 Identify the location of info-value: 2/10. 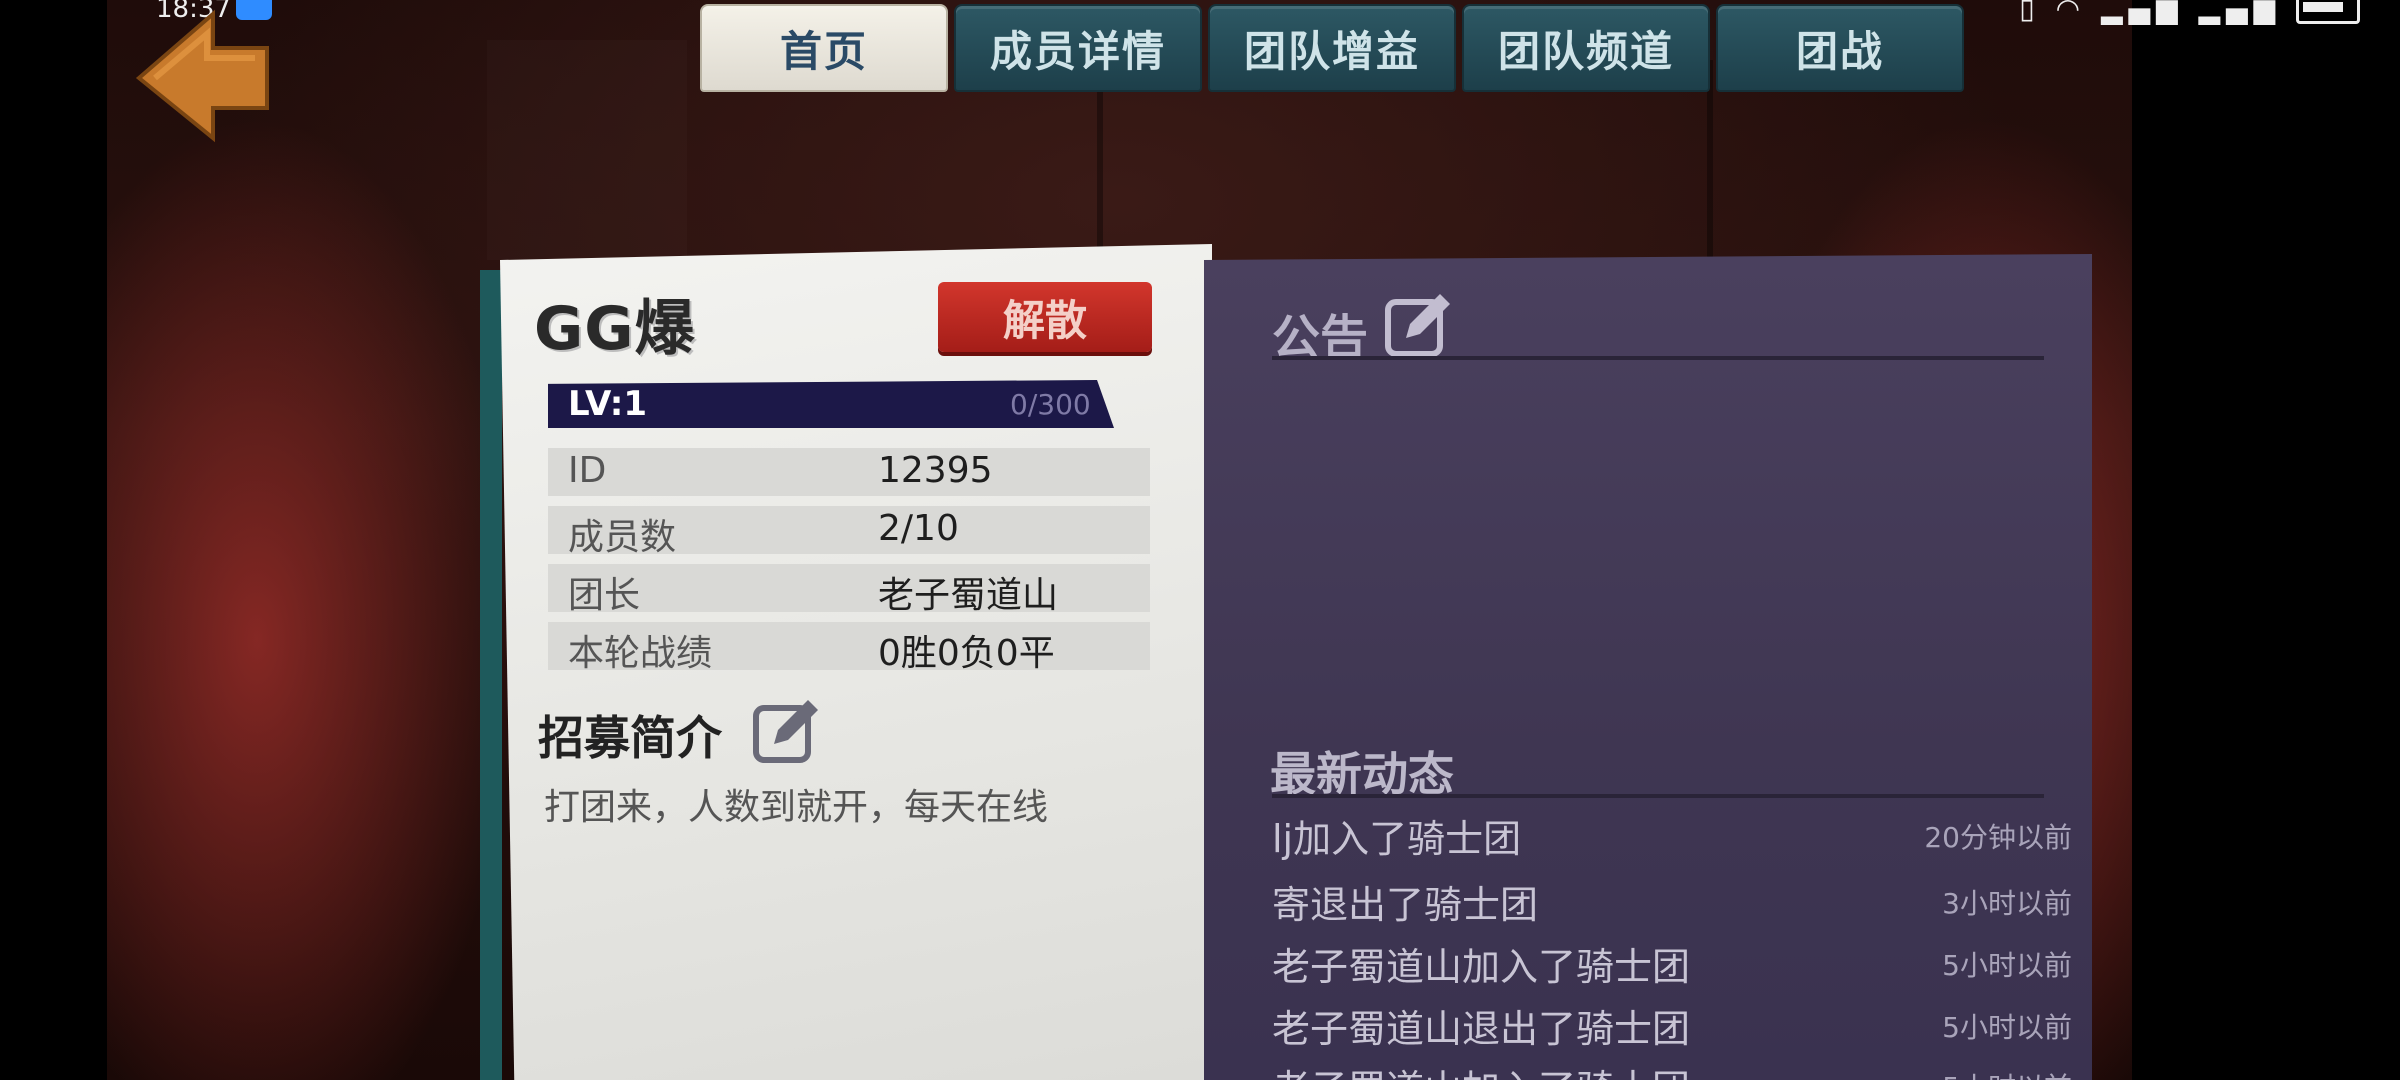
(918, 528).